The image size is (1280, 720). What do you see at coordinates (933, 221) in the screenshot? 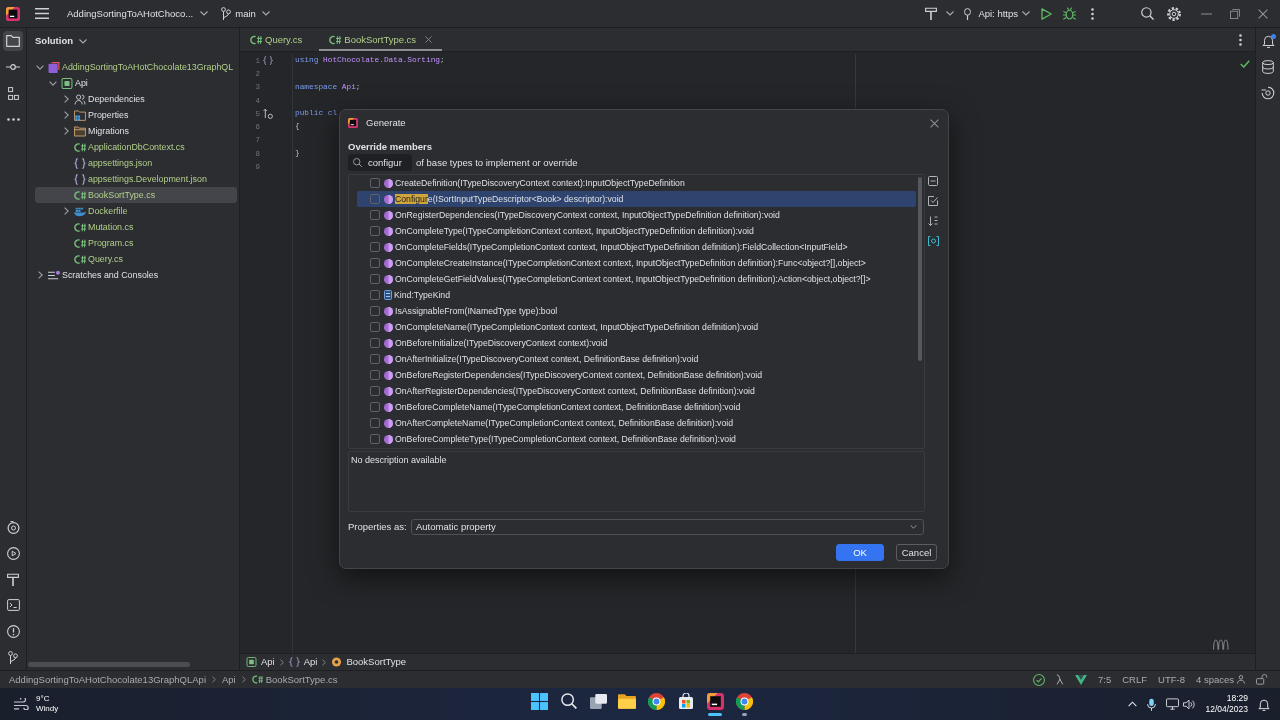
I see `sort-icon` at bounding box center [933, 221].